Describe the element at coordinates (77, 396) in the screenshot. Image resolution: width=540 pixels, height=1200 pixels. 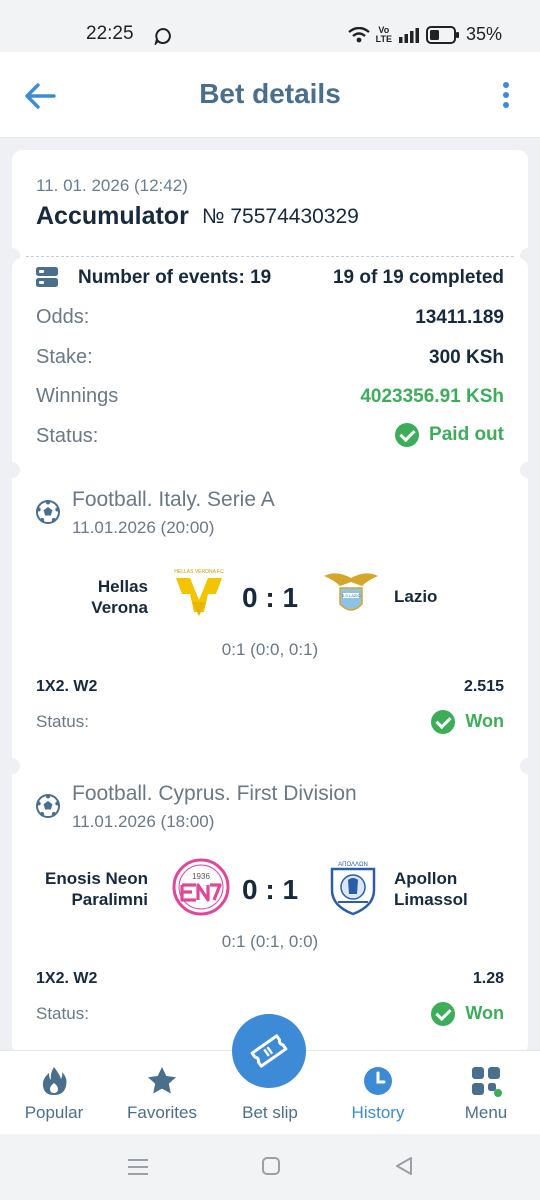
I see `winnings-label: Winnings` at that location.